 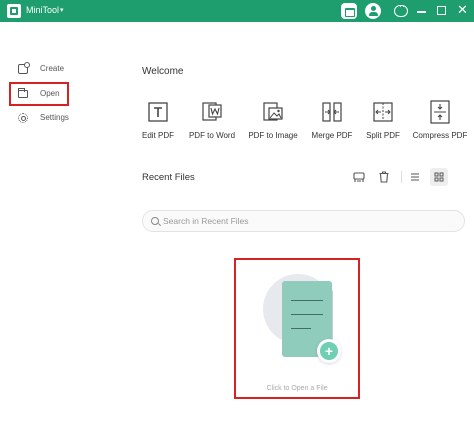 I want to click on trash-icon, so click(x=384, y=177).